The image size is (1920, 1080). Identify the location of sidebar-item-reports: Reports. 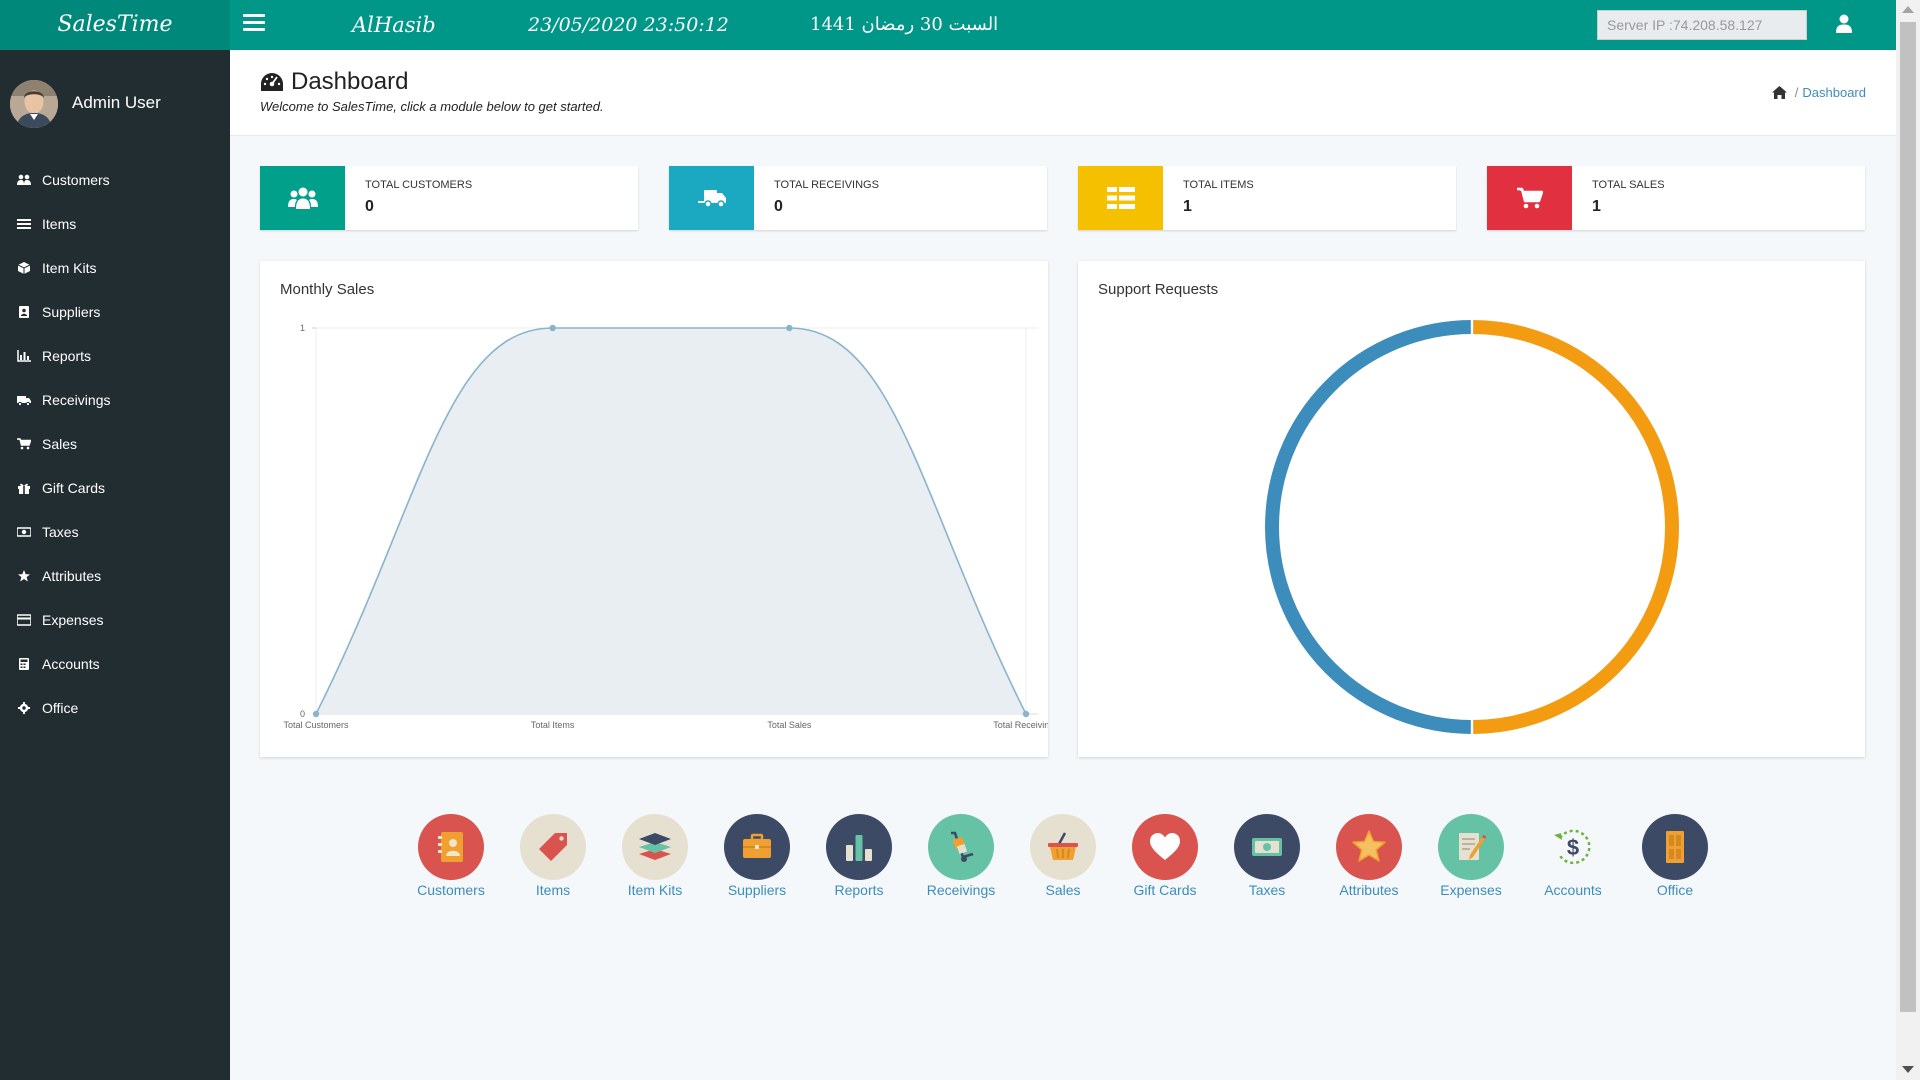
(115, 356).